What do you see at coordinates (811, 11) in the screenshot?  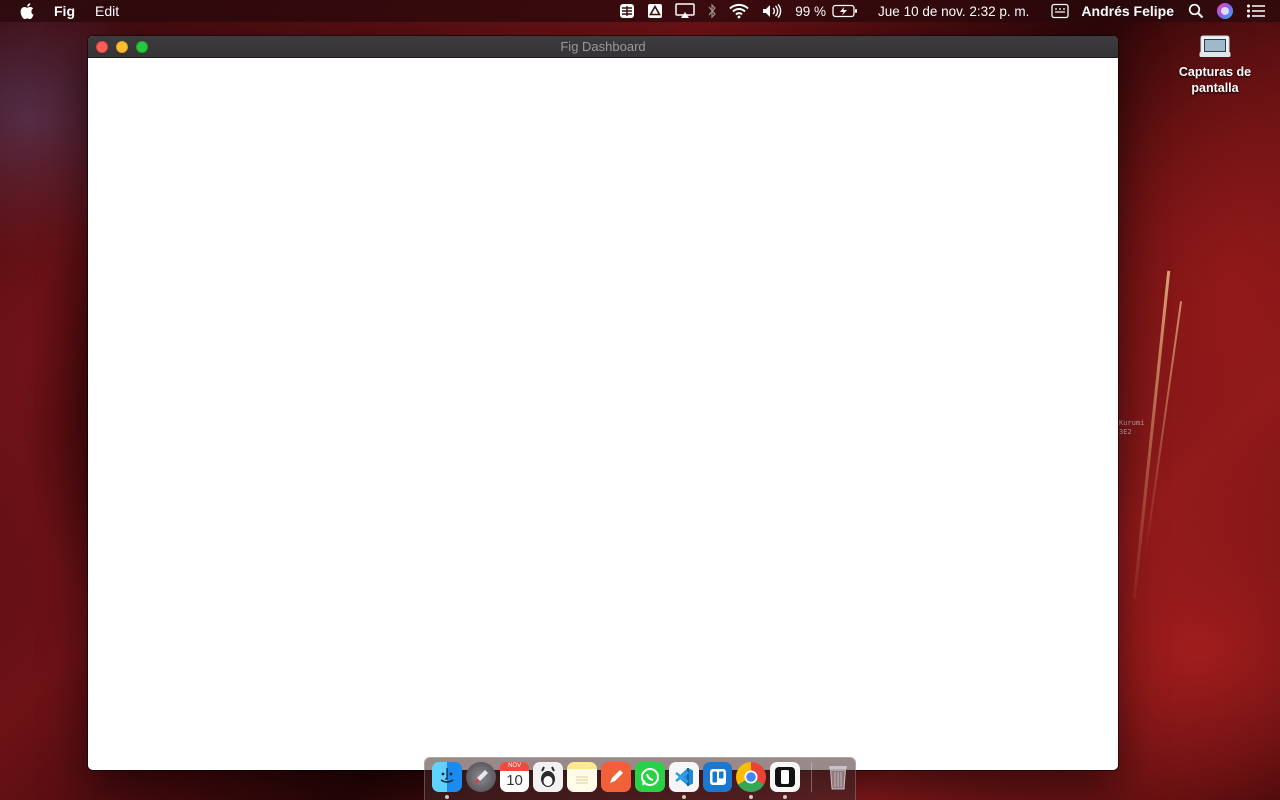 I see `battery-percent: 99 %` at bounding box center [811, 11].